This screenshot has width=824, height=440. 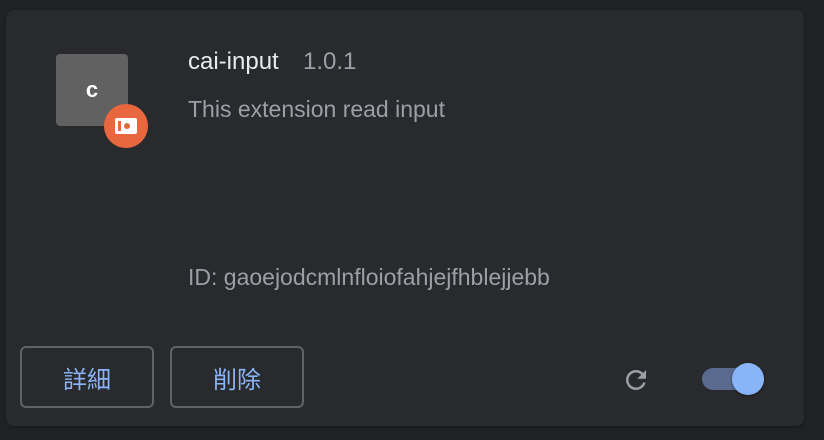 What do you see at coordinates (316, 109) in the screenshot?
I see `extension-description: This extension read input` at bounding box center [316, 109].